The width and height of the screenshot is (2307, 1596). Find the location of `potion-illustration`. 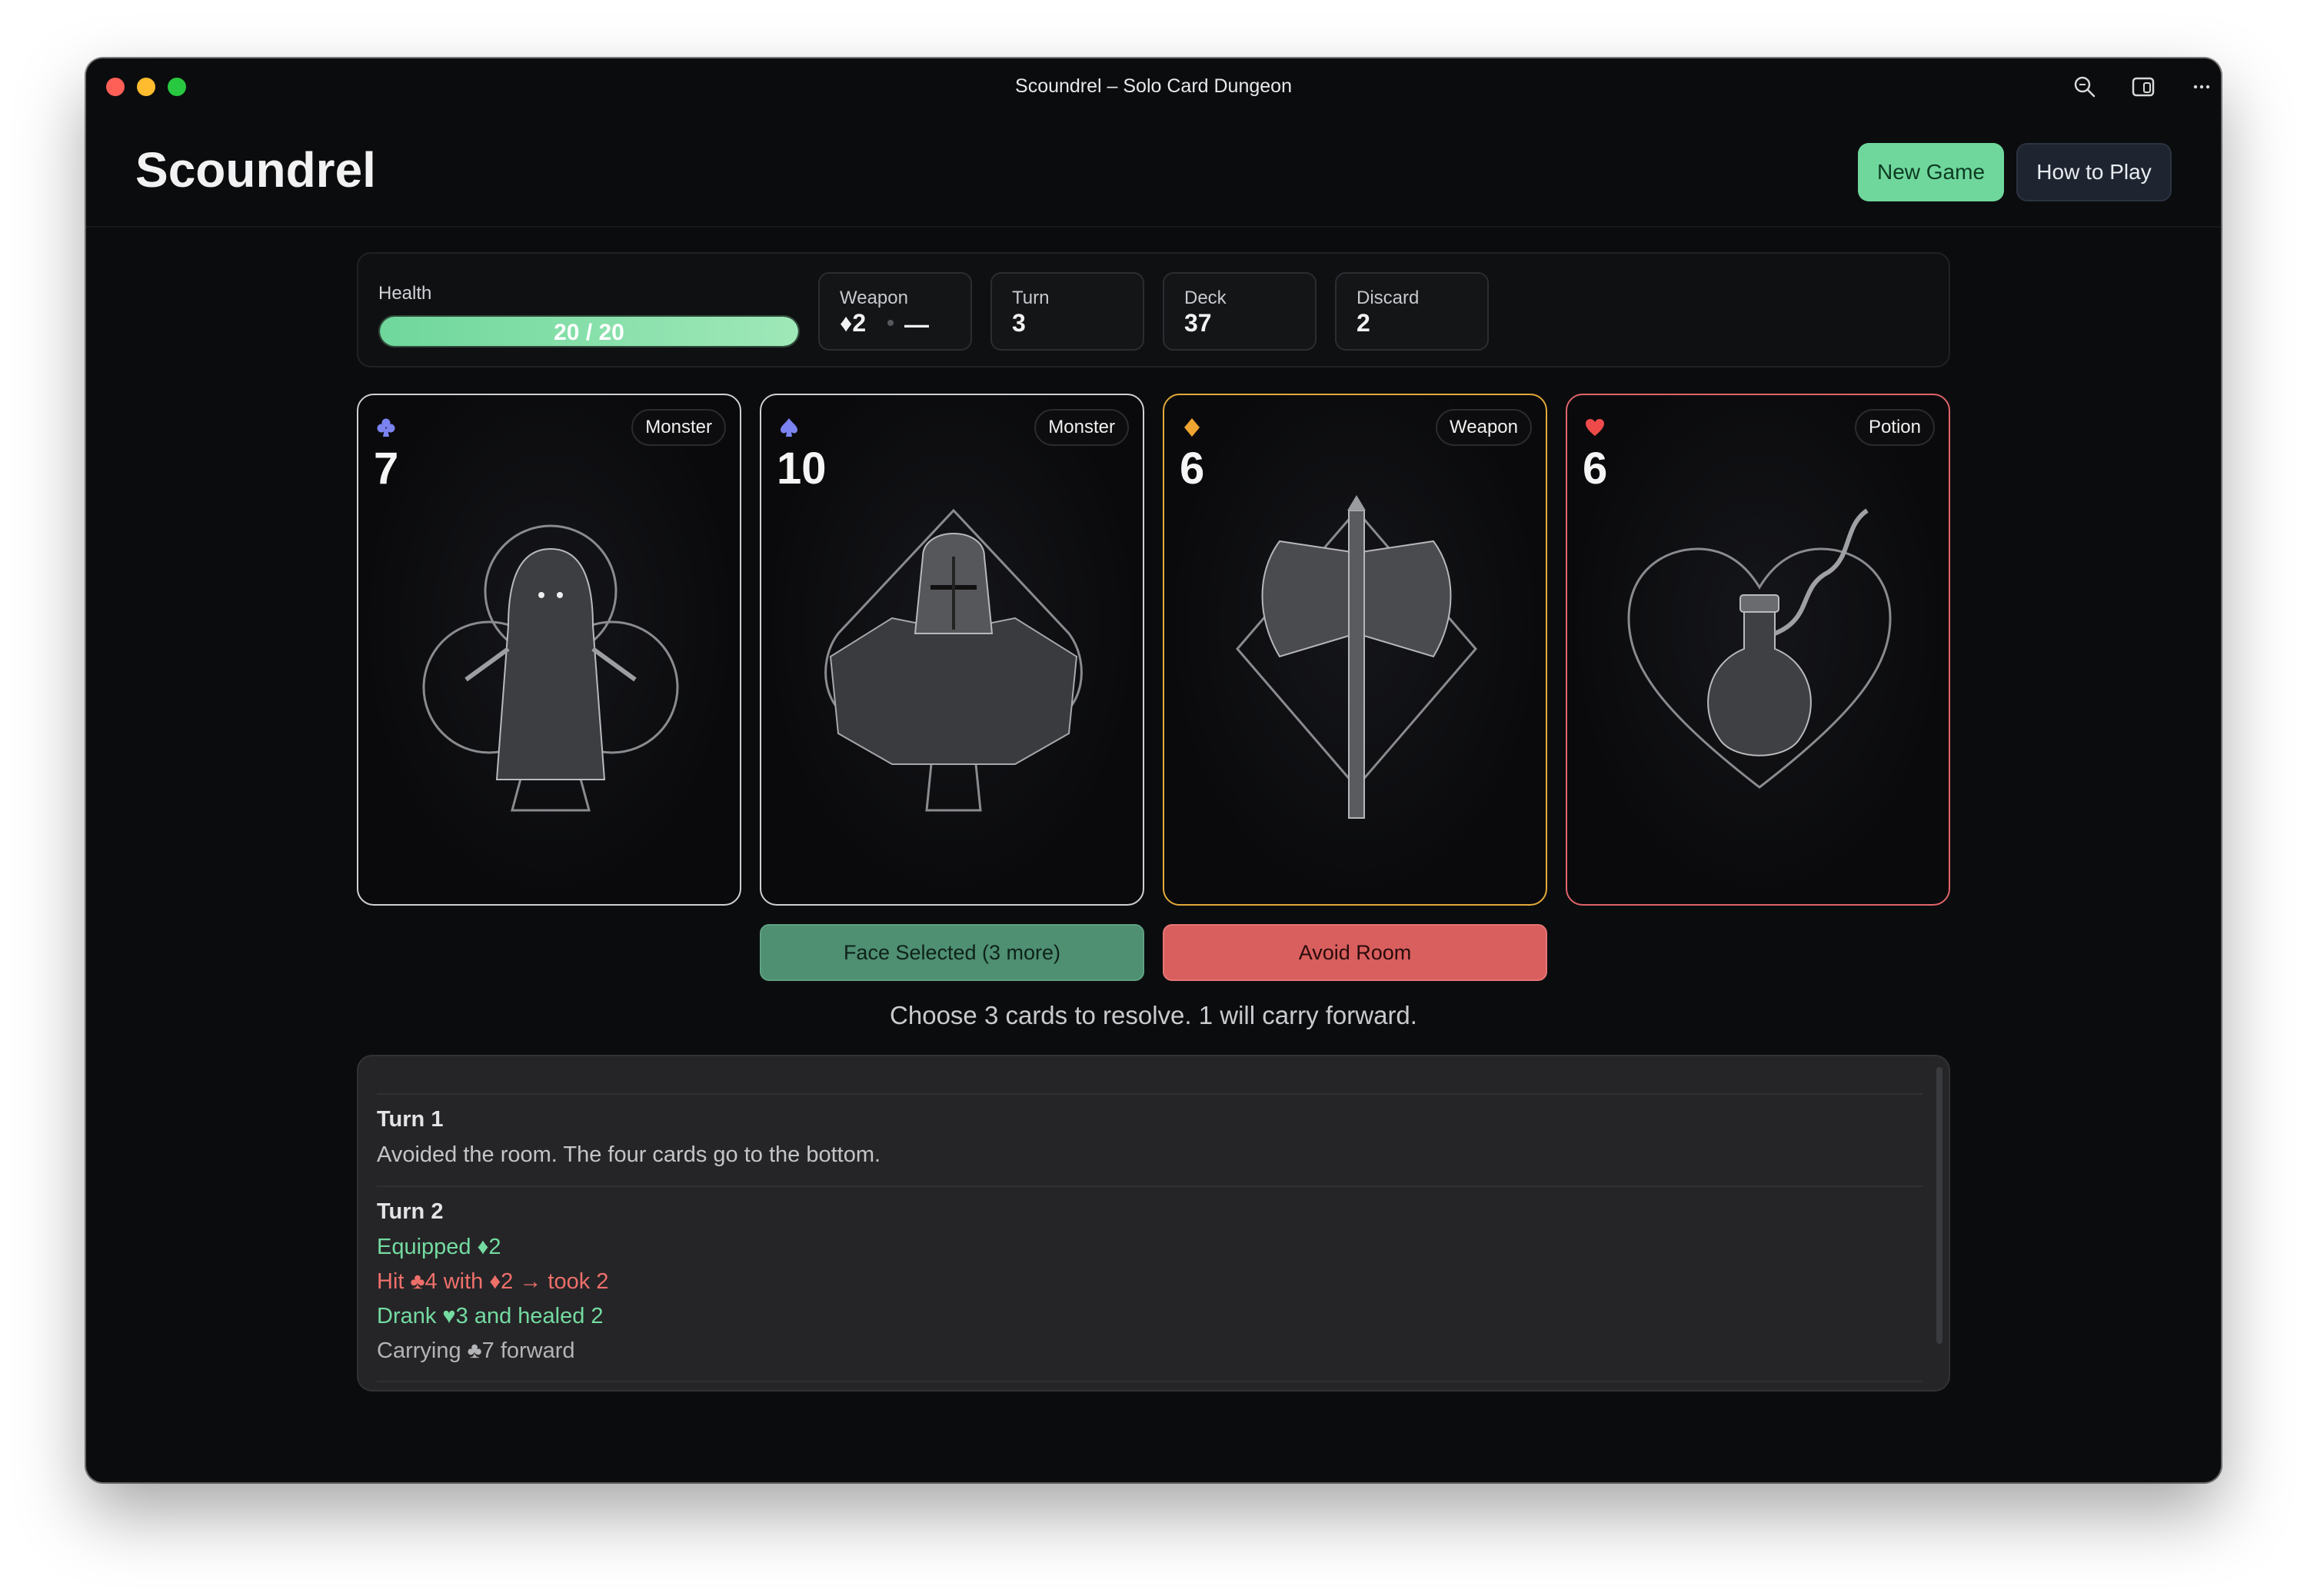

potion-illustration is located at coordinates (1759, 648).